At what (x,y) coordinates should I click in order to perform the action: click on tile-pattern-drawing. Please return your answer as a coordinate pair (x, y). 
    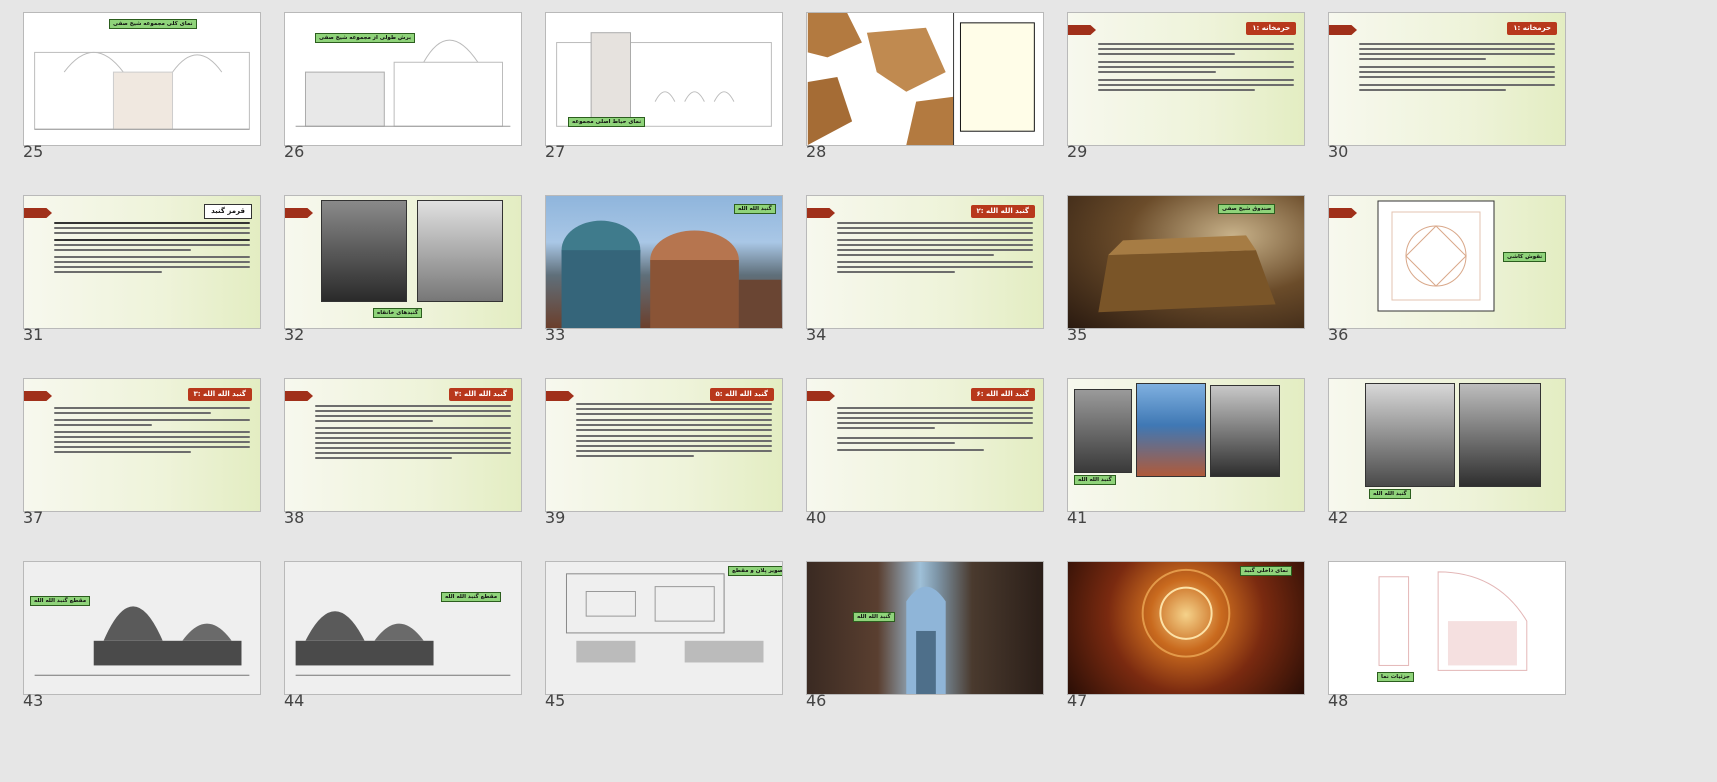
    Looking at the image, I should click on (1436, 256).